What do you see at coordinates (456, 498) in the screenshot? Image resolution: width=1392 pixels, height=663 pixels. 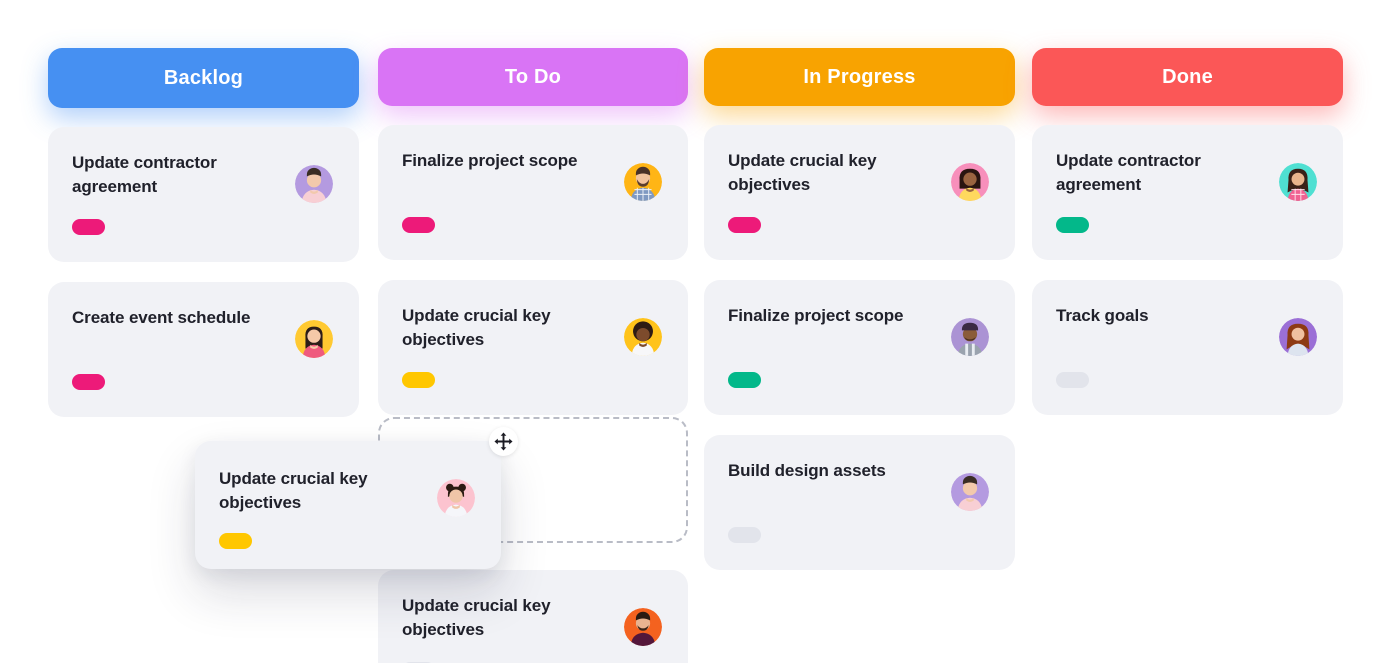 I see `avatar-female-buns-pink` at bounding box center [456, 498].